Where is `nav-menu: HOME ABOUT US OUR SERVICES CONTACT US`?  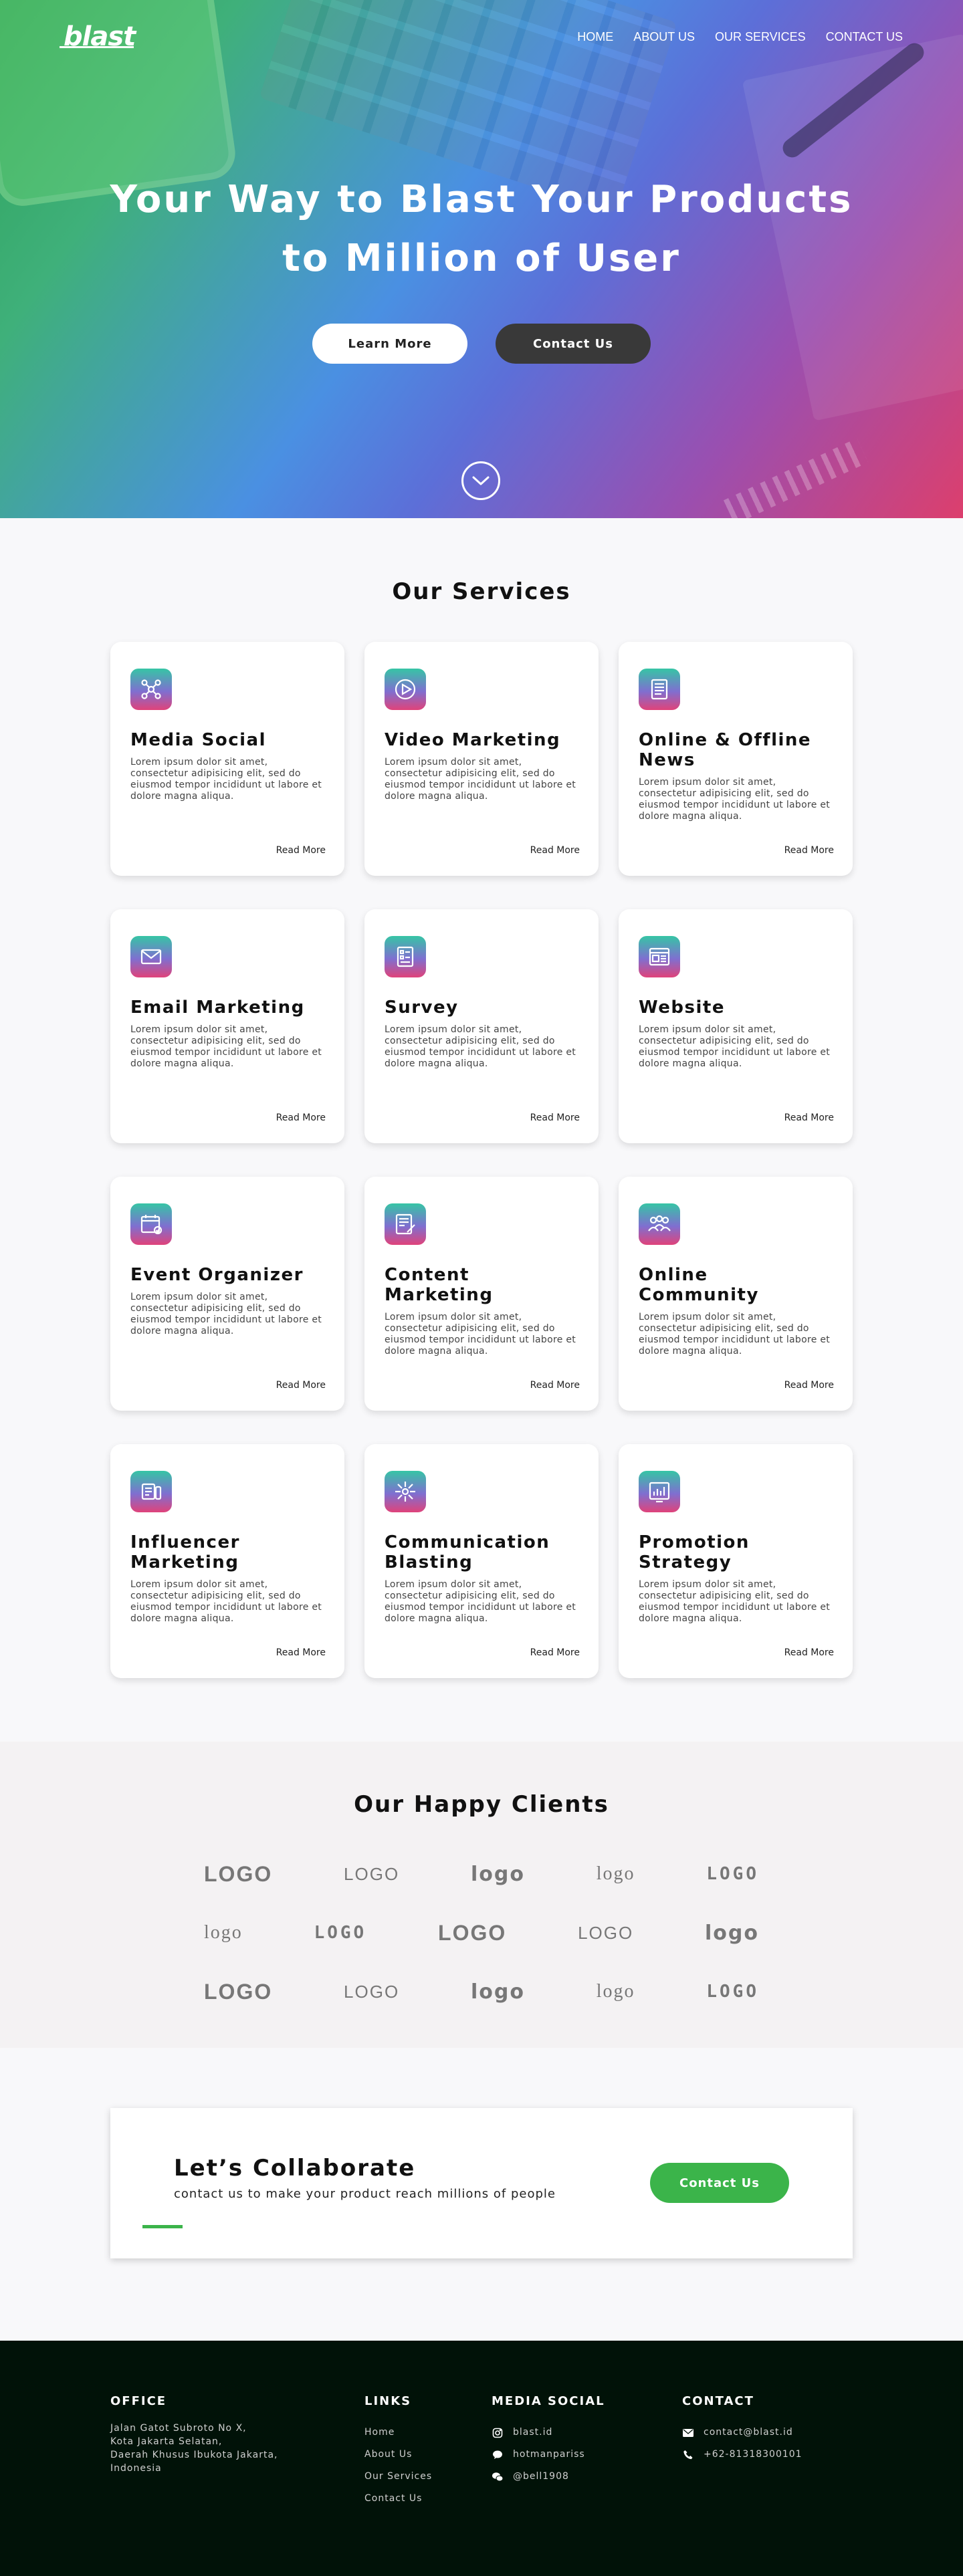 nav-menu: HOME ABOUT US OUR SERVICES CONTACT US is located at coordinates (740, 37).